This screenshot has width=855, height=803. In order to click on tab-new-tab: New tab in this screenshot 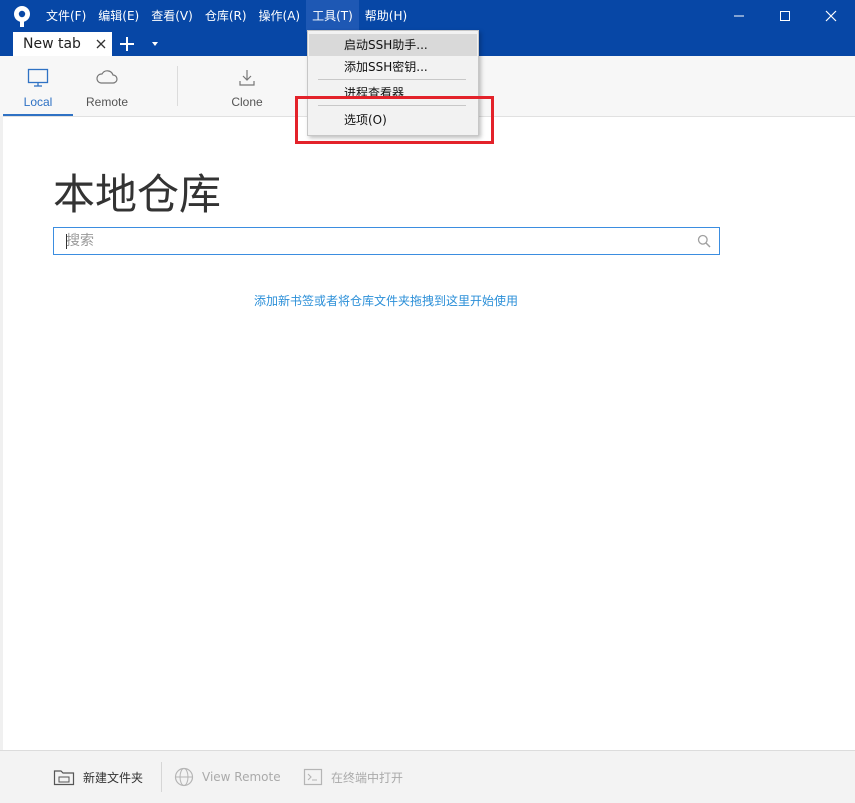, I will do `click(62, 44)`.